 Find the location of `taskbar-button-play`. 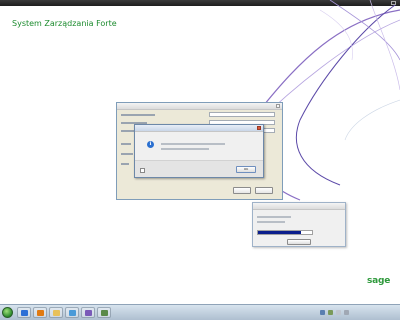

taskbar-button-play is located at coordinates (72, 312).